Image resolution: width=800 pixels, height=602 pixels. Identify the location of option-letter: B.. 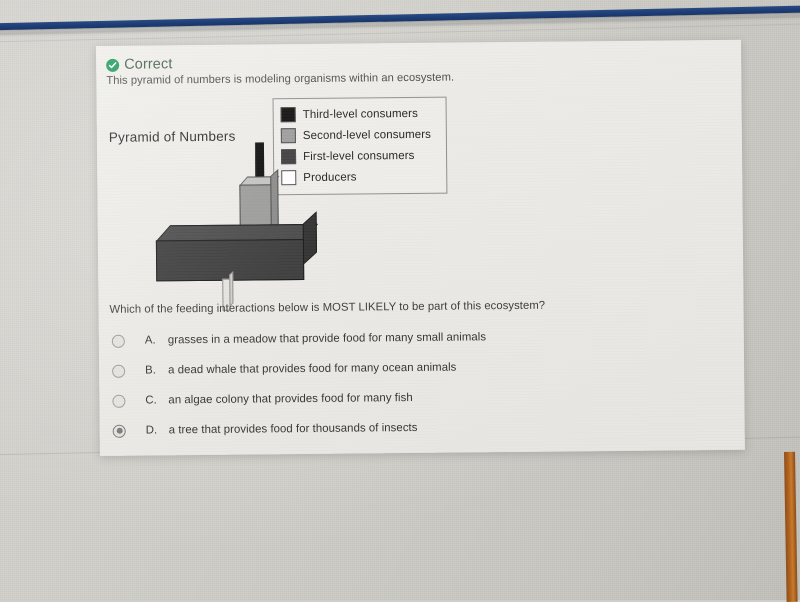
(150, 370).